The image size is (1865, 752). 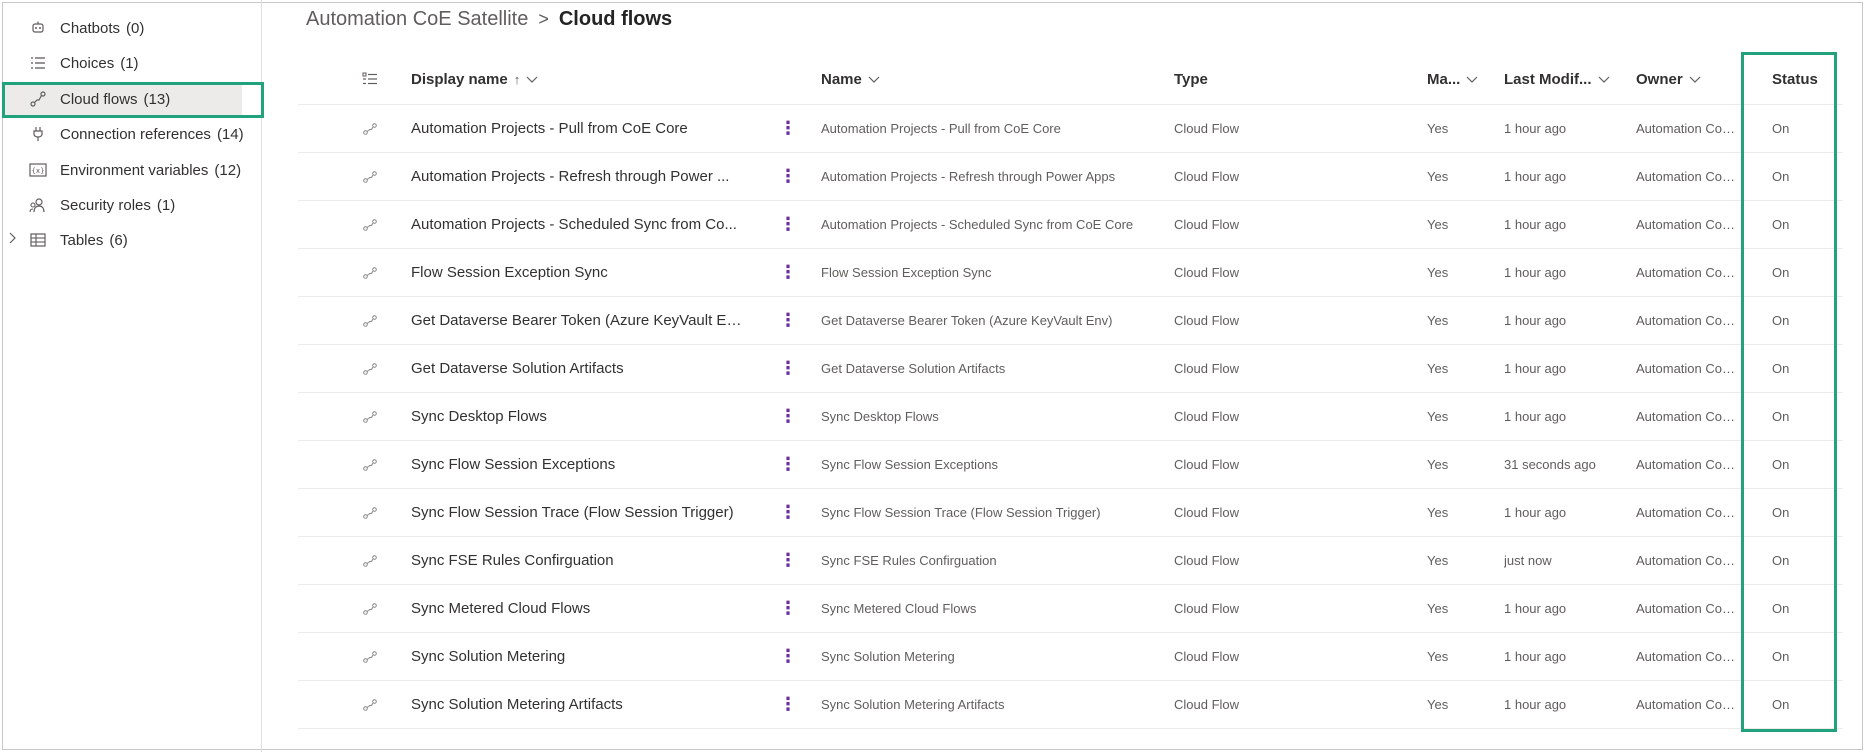 I want to click on header-type: Type, so click(x=1274, y=79).